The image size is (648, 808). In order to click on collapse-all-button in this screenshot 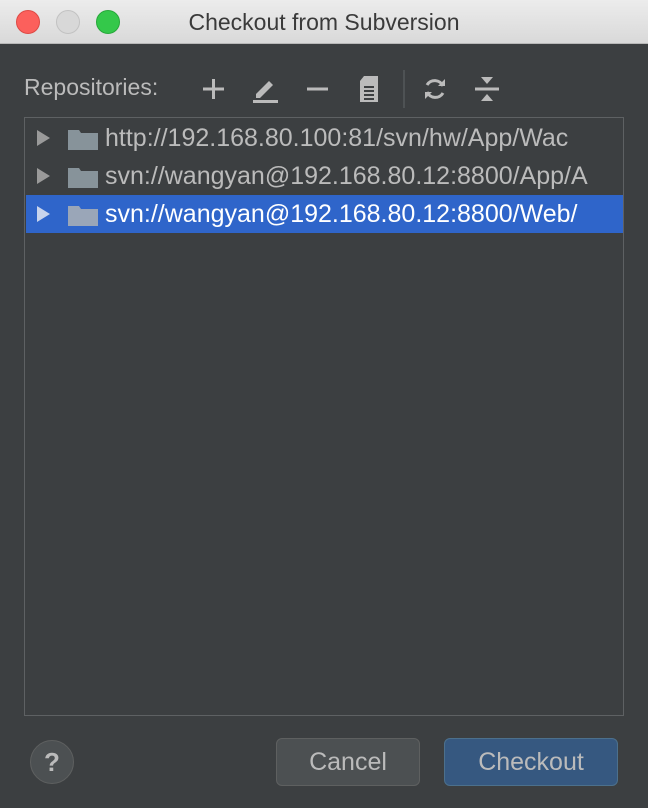, I will do `click(487, 89)`.